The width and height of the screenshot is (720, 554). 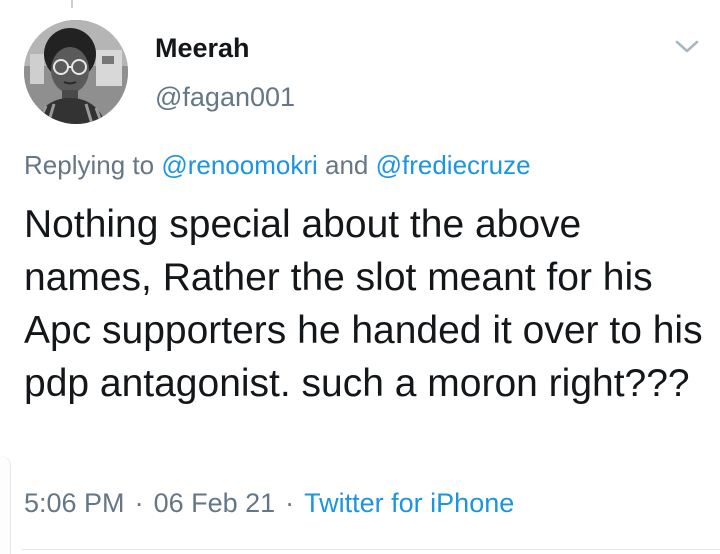 I want to click on bottom-divider, so click(x=371, y=549).